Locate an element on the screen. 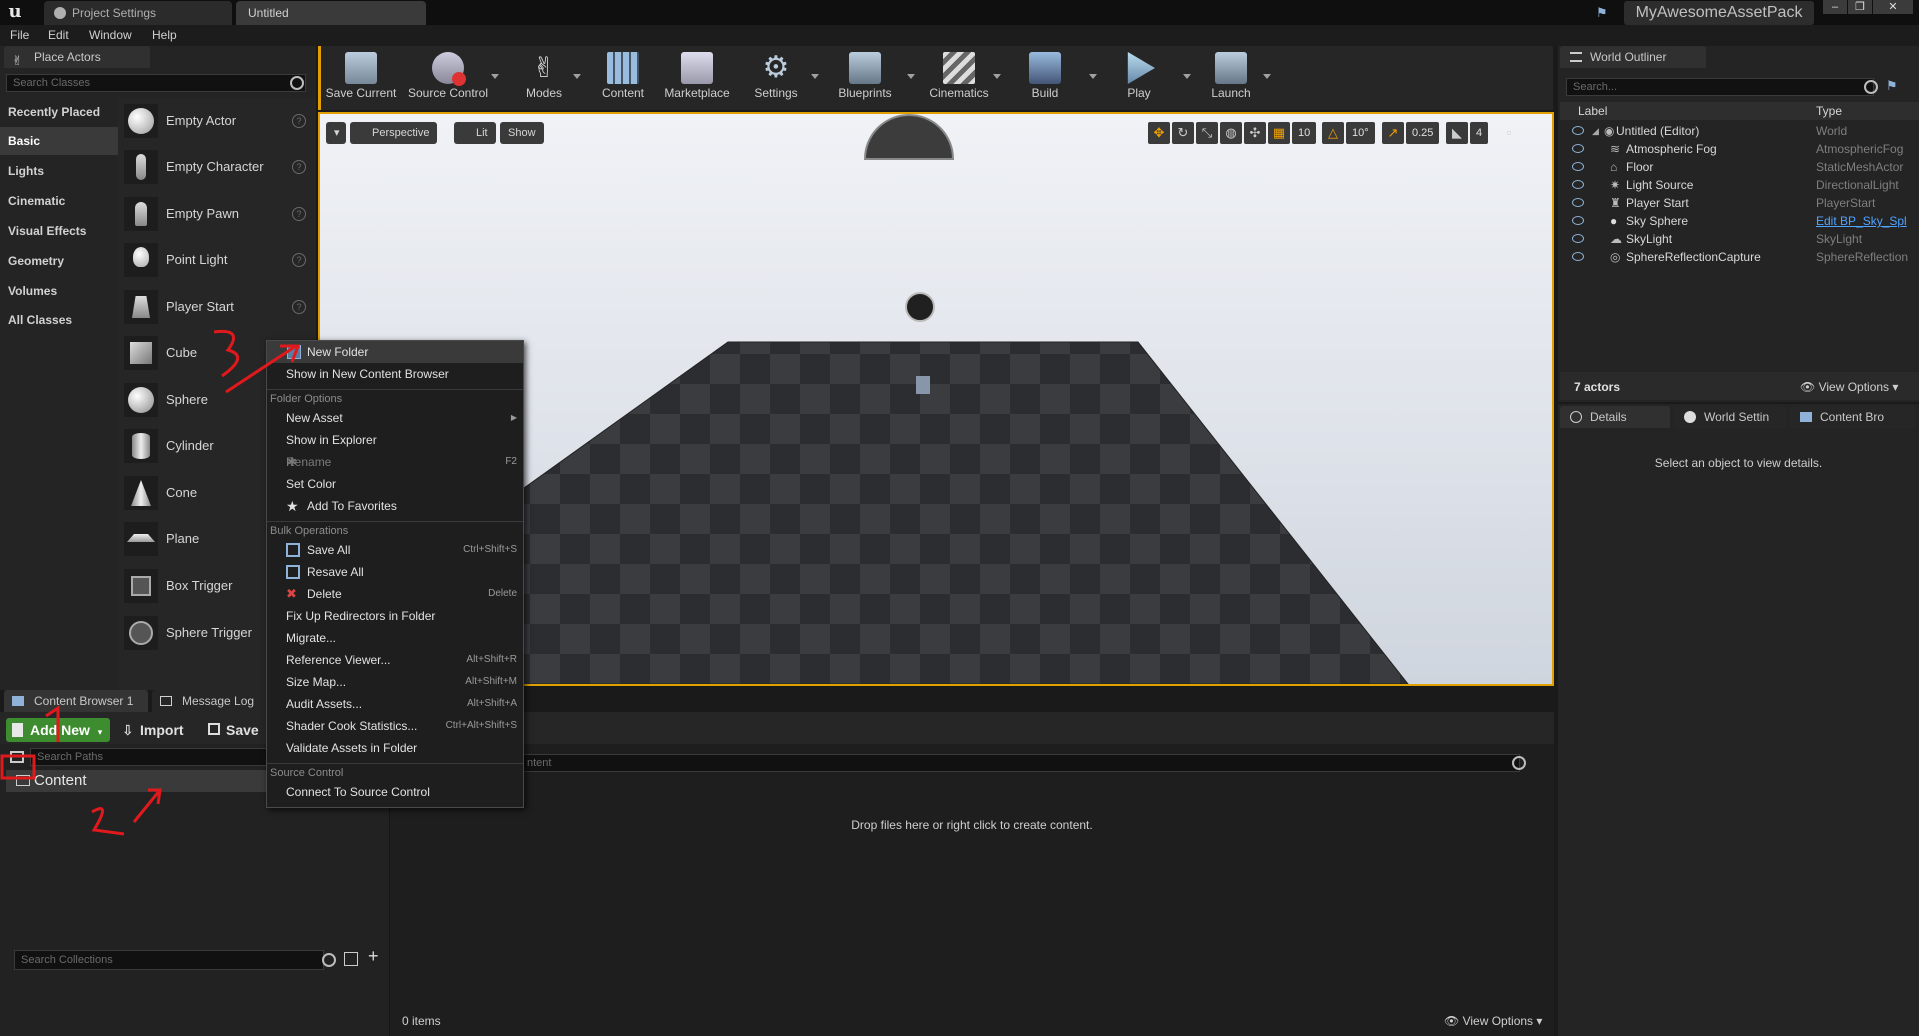 This screenshot has width=1919, height=1036. outliner-settings-icon: ⚑ is located at coordinates (1895, 87).